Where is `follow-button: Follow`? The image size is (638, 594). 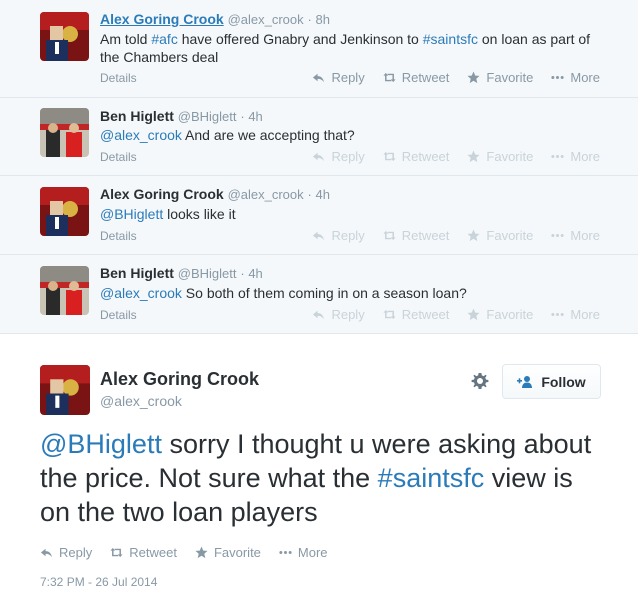
follow-button: Follow is located at coordinates (551, 381).